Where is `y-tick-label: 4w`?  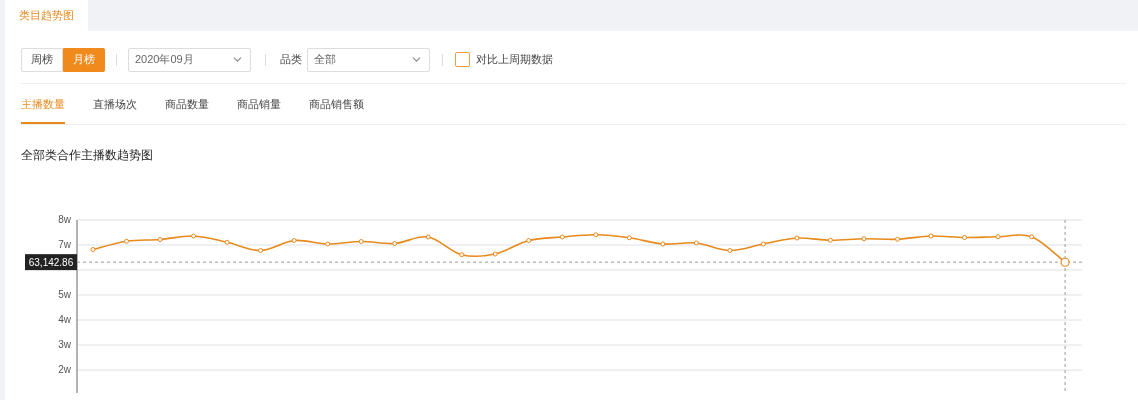
y-tick-label: 4w is located at coordinates (64, 319).